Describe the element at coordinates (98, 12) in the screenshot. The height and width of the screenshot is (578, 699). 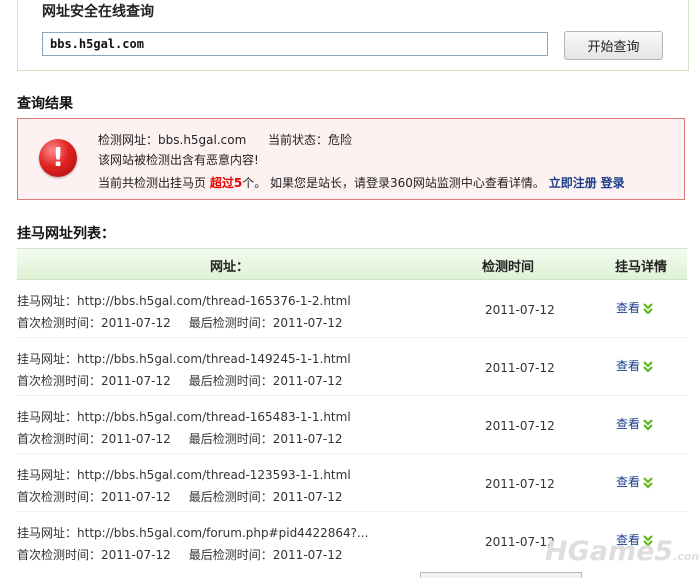
I see `search-title: 网址安全在线查询` at that location.